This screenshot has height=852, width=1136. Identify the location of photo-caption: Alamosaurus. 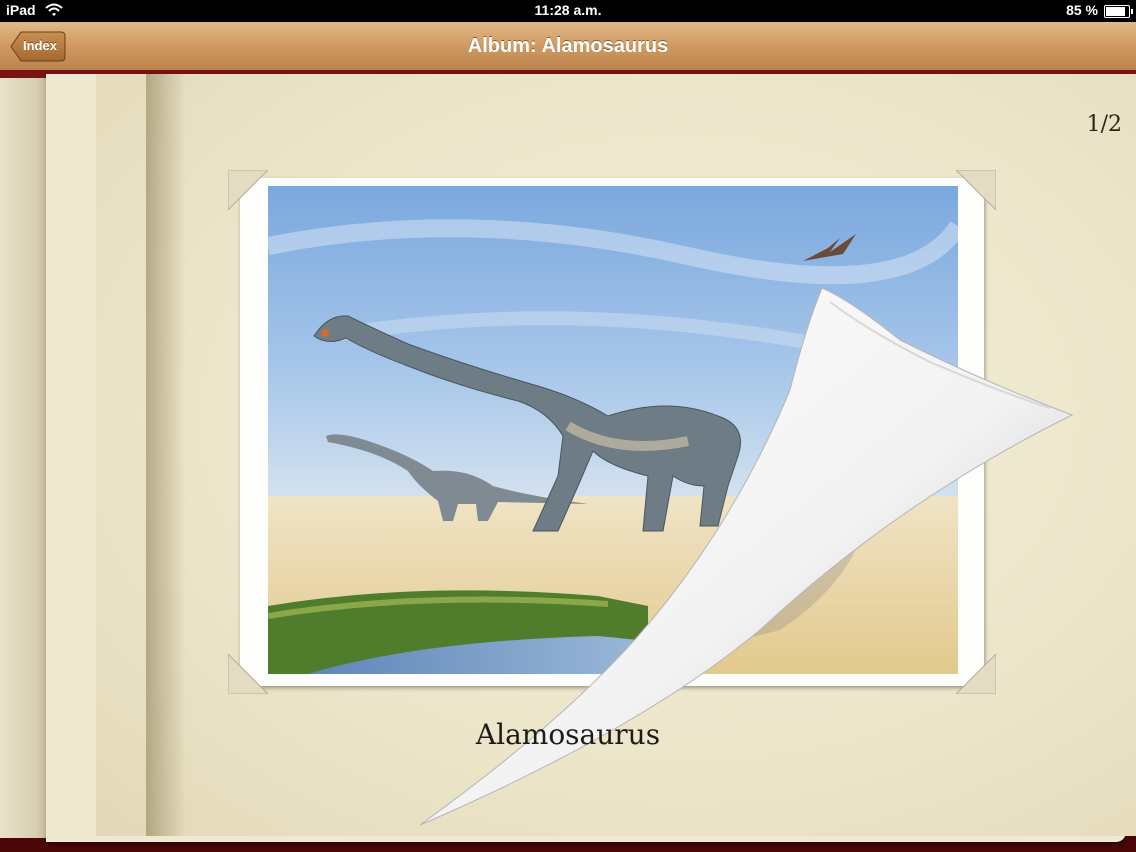
(568, 734).